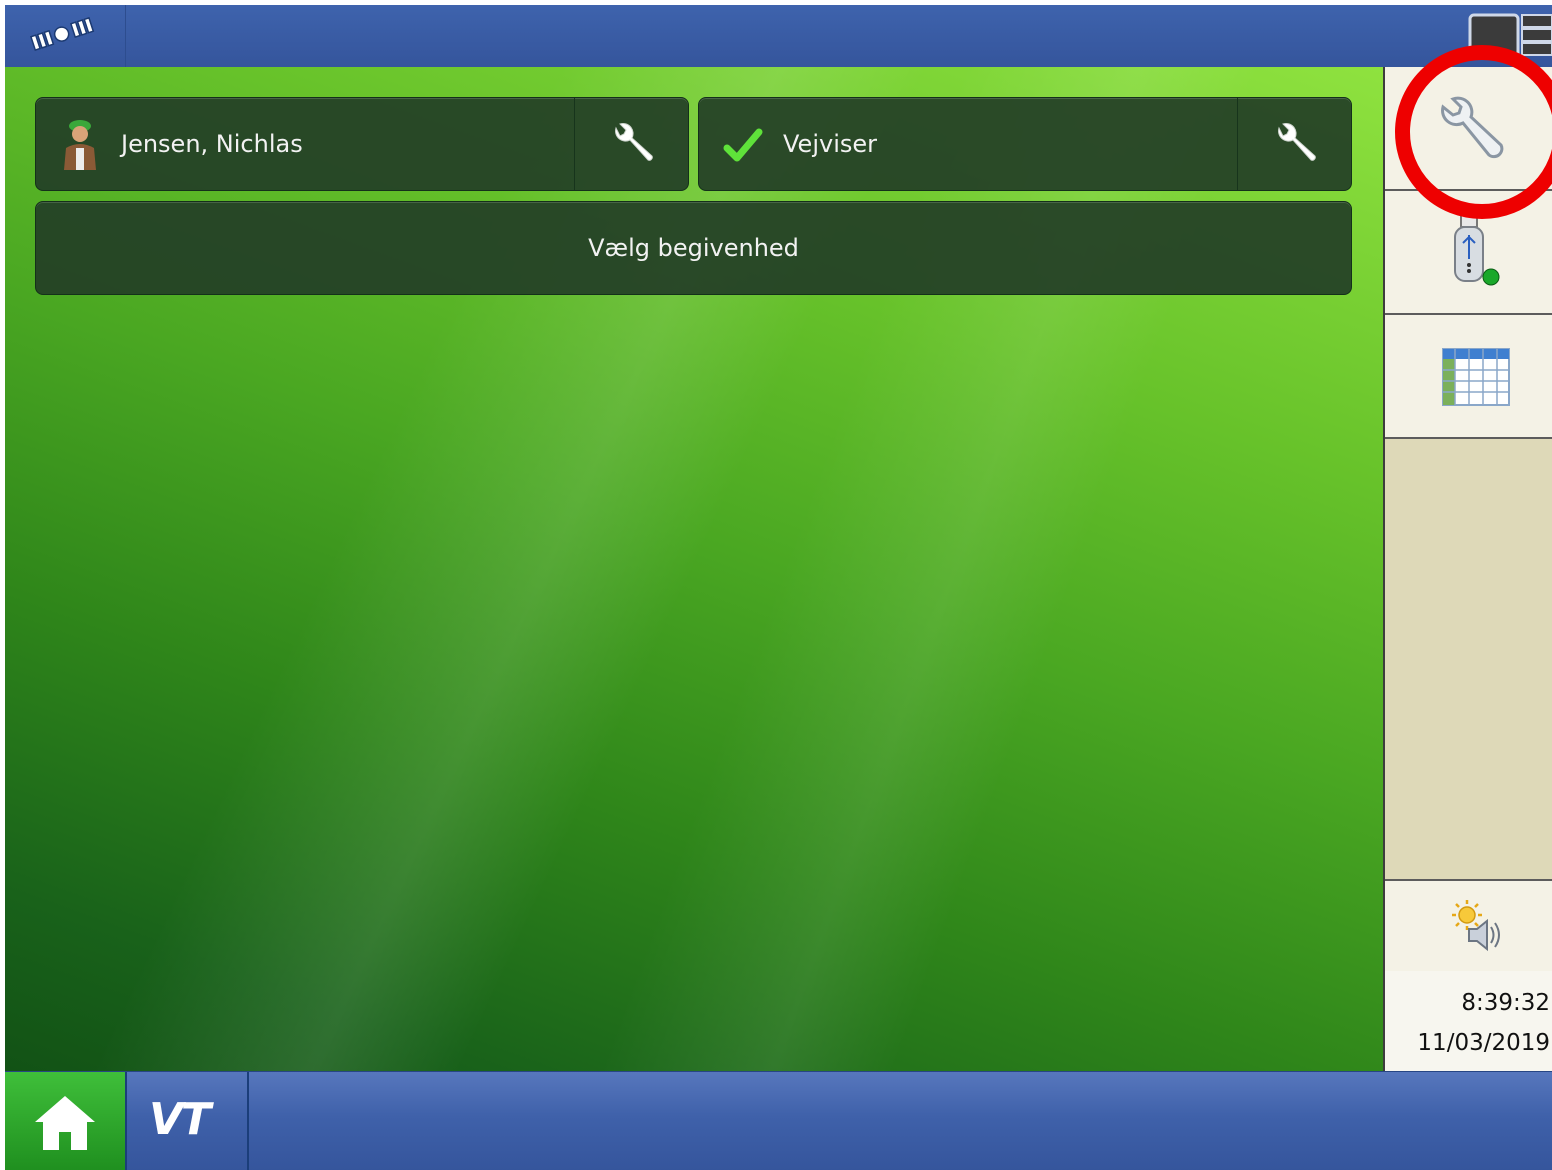 The height and width of the screenshot is (1170, 1552). I want to click on guidance-label: Vejviser, so click(830, 144).